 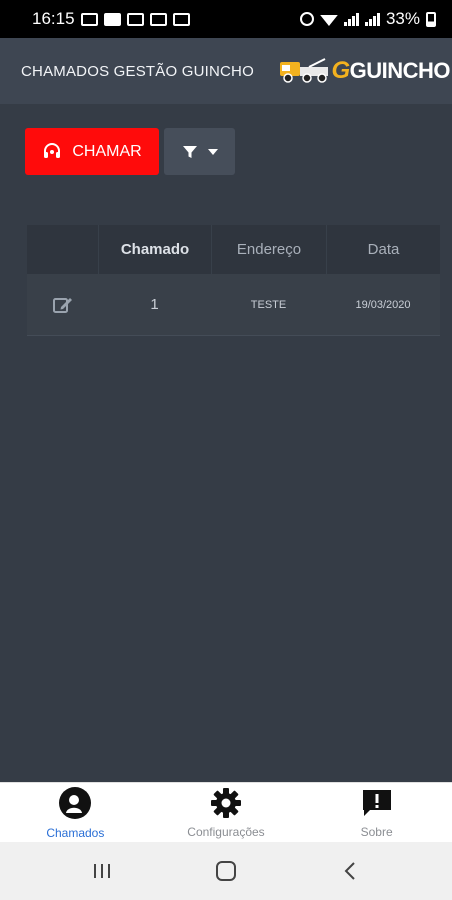 What do you see at coordinates (137, 71) in the screenshot?
I see `page-title: CHAMADOS GESTÃO GUINCHO` at bounding box center [137, 71].